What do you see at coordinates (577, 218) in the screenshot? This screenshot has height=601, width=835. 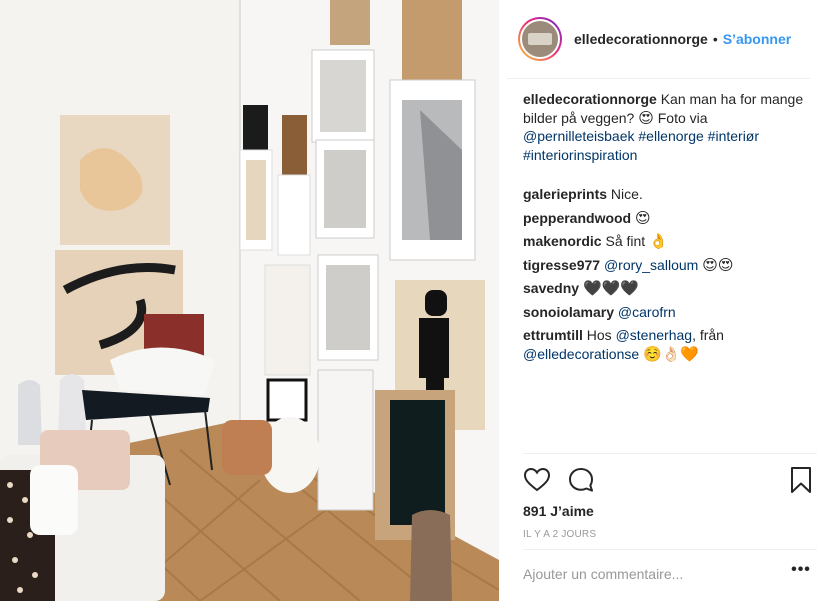 I see `comment-username: pepperandwood` at bounding box center [577, 218].